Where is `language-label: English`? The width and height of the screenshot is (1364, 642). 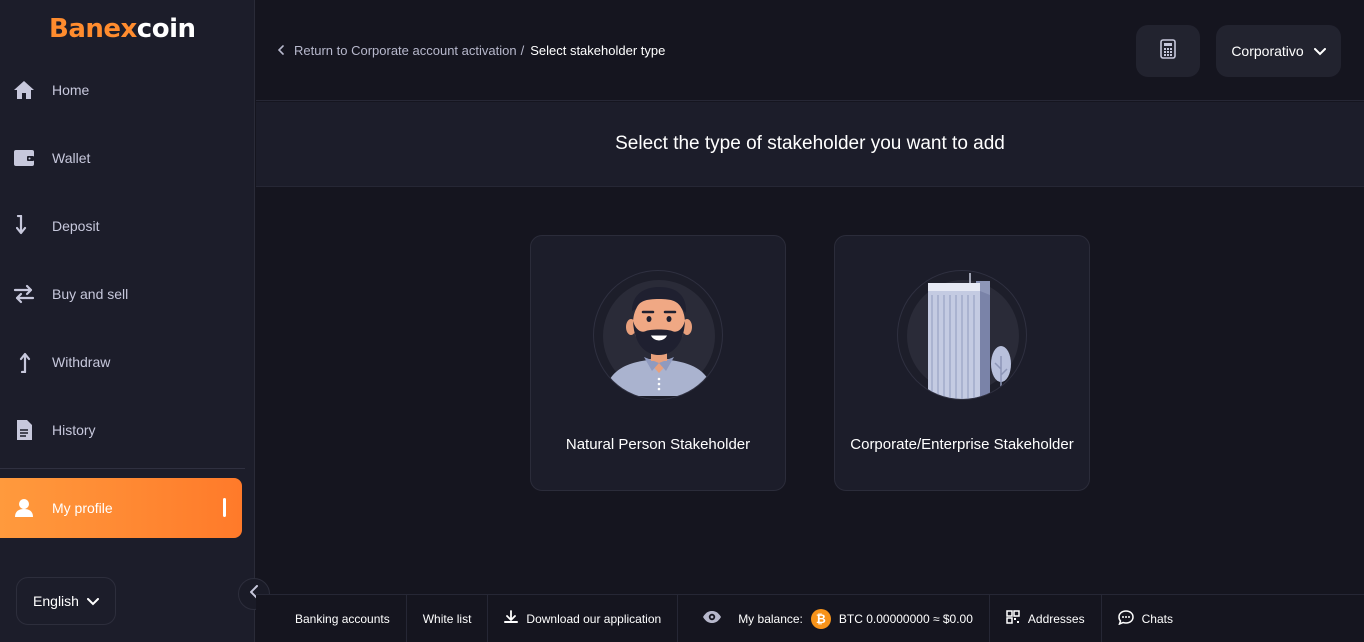 language-label: English is located at coordinates (56, 601).